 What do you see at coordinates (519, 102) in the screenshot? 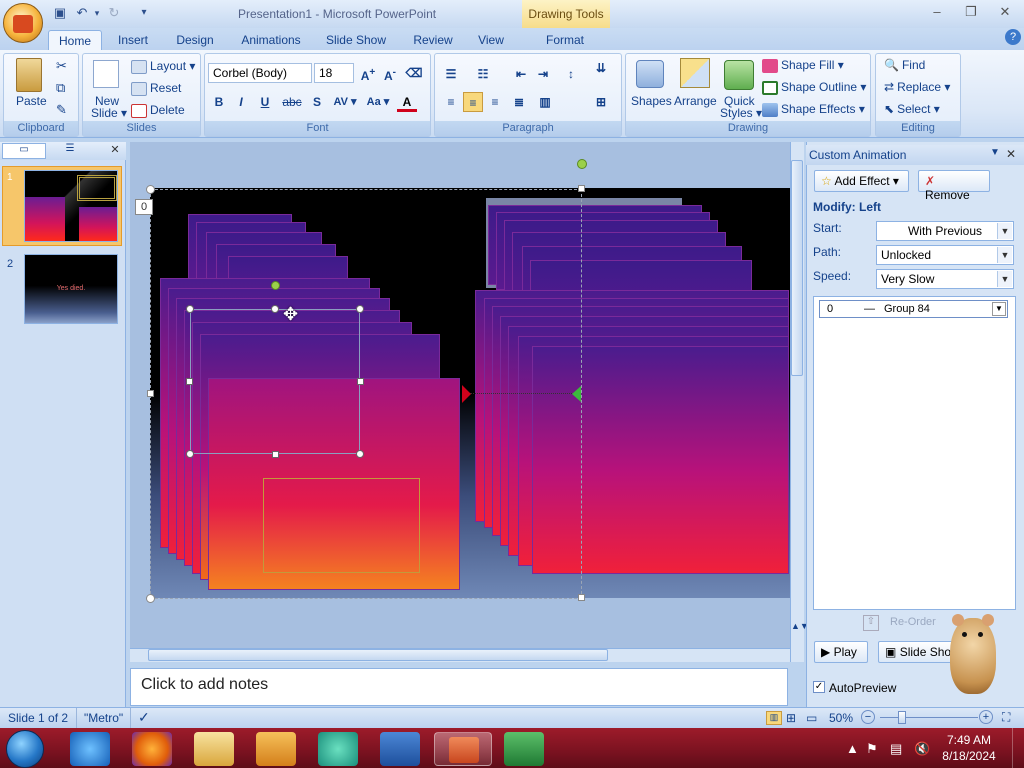
I see `justify-icon: ≣` at bounding box center [519, 102].